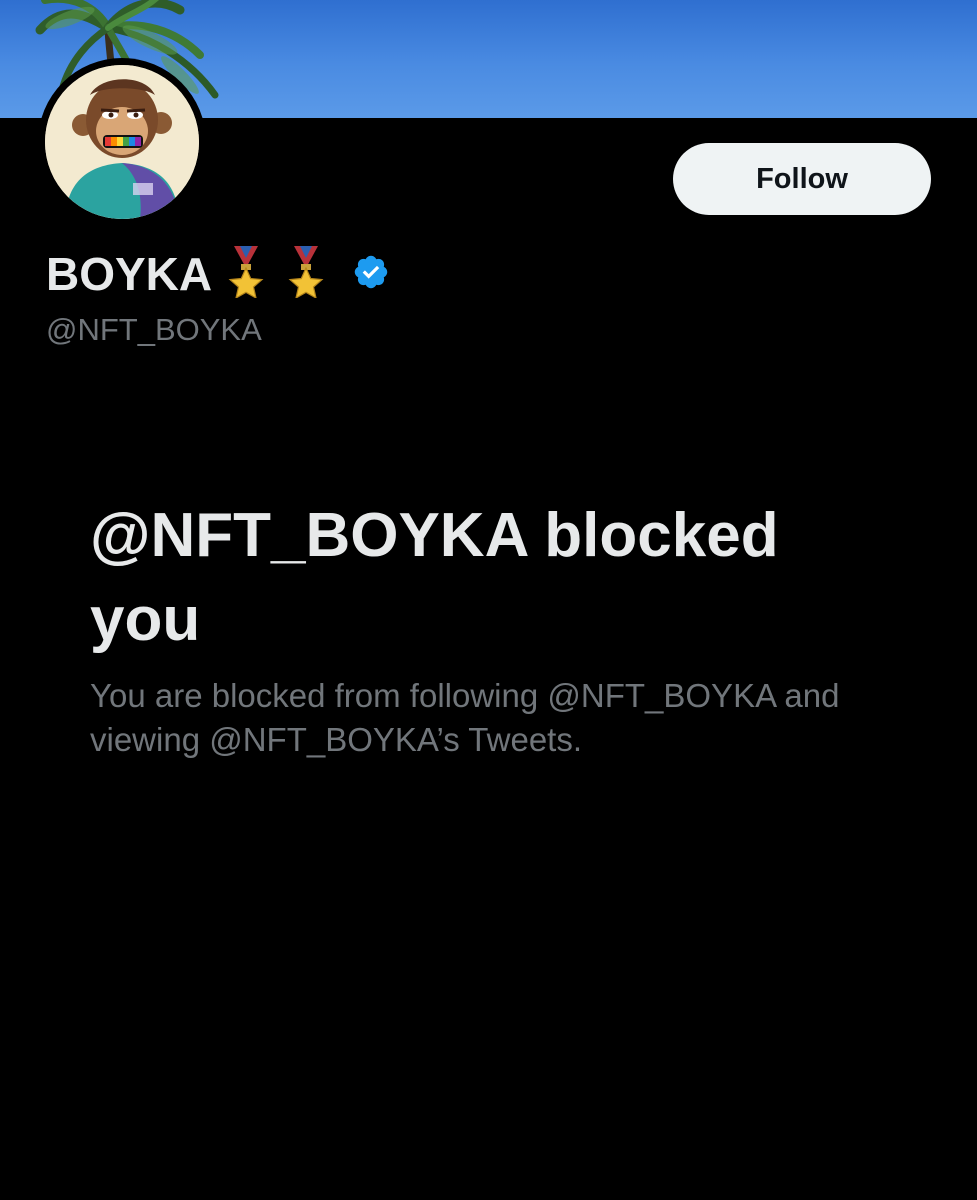  Describe the element at coordinates (371, 274) in the screenshot. I see `verified-badge-icon` at that location.